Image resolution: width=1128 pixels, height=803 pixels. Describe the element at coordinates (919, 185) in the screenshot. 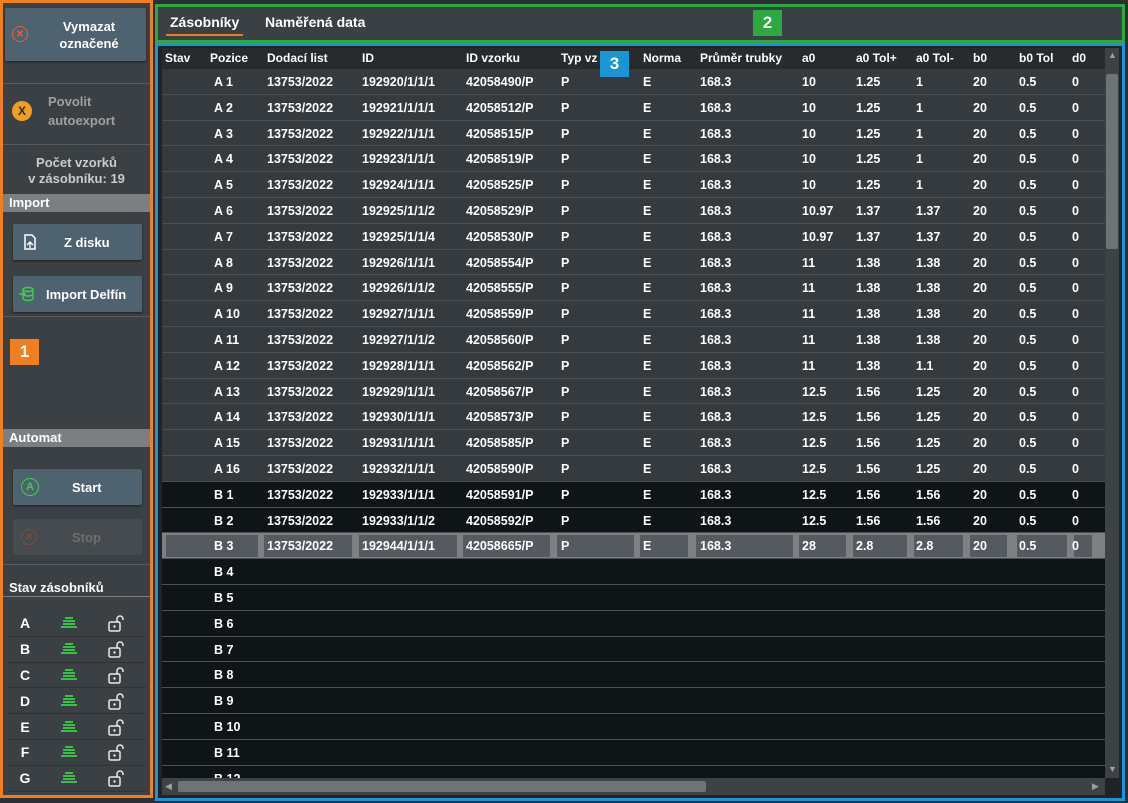

I see `table-cell: 1` at that location.